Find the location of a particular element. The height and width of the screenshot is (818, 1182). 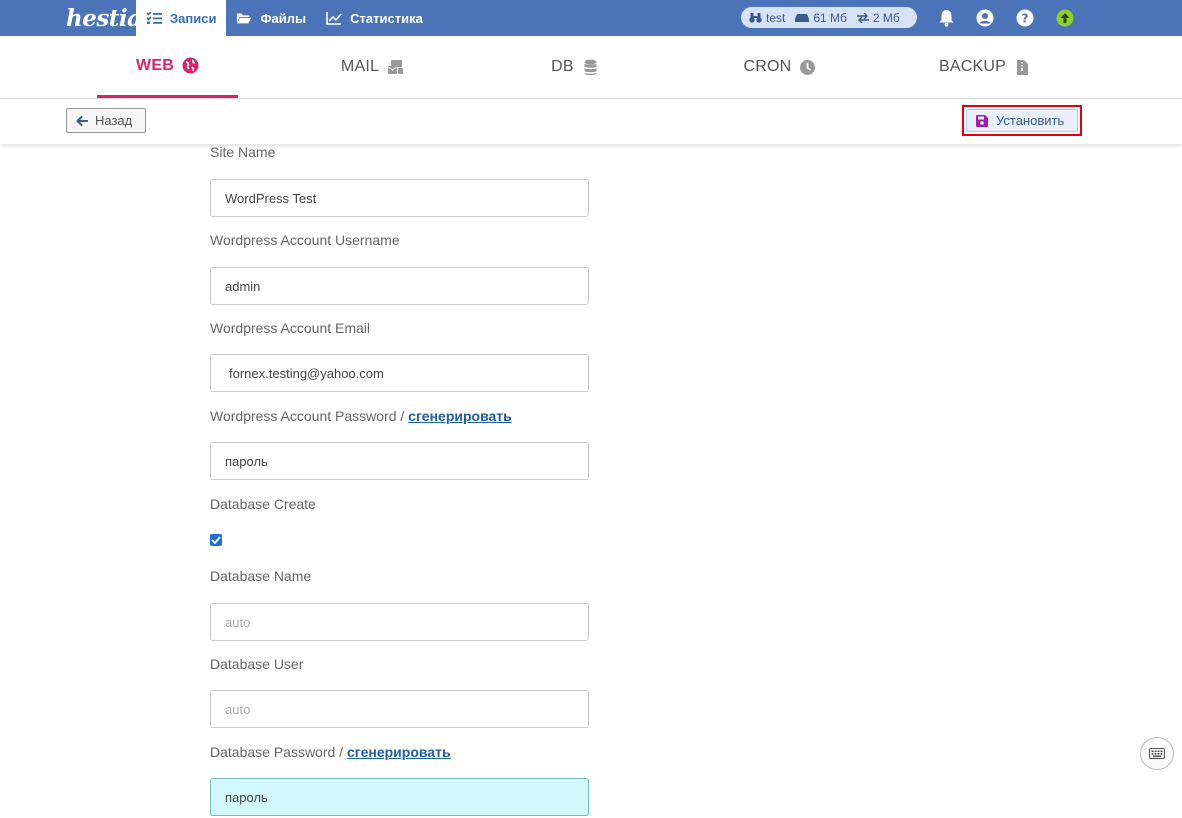

hard-drive-icon is located at coordinates (802, 17).